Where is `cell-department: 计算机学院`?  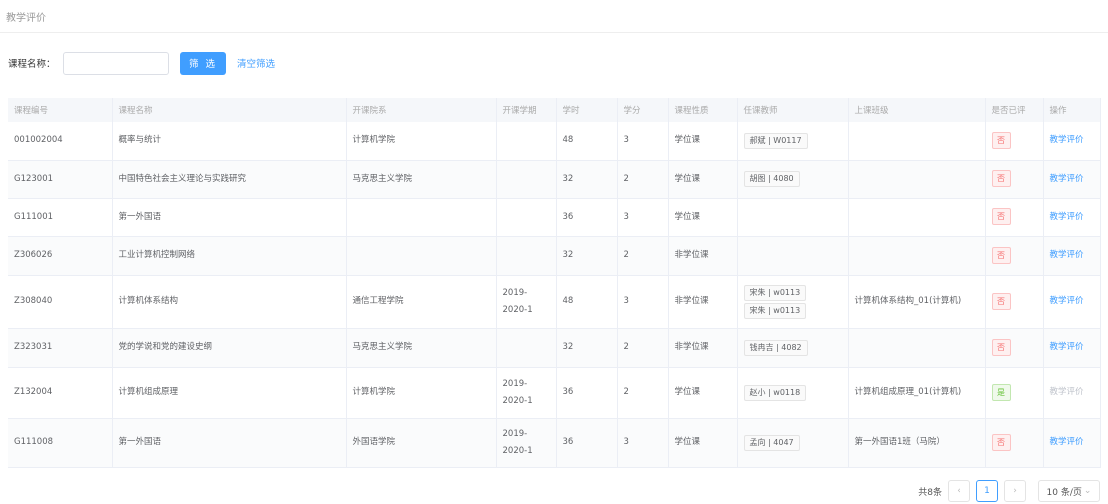
cell-department: 计算机学院 is located at coordinates (421, 393).